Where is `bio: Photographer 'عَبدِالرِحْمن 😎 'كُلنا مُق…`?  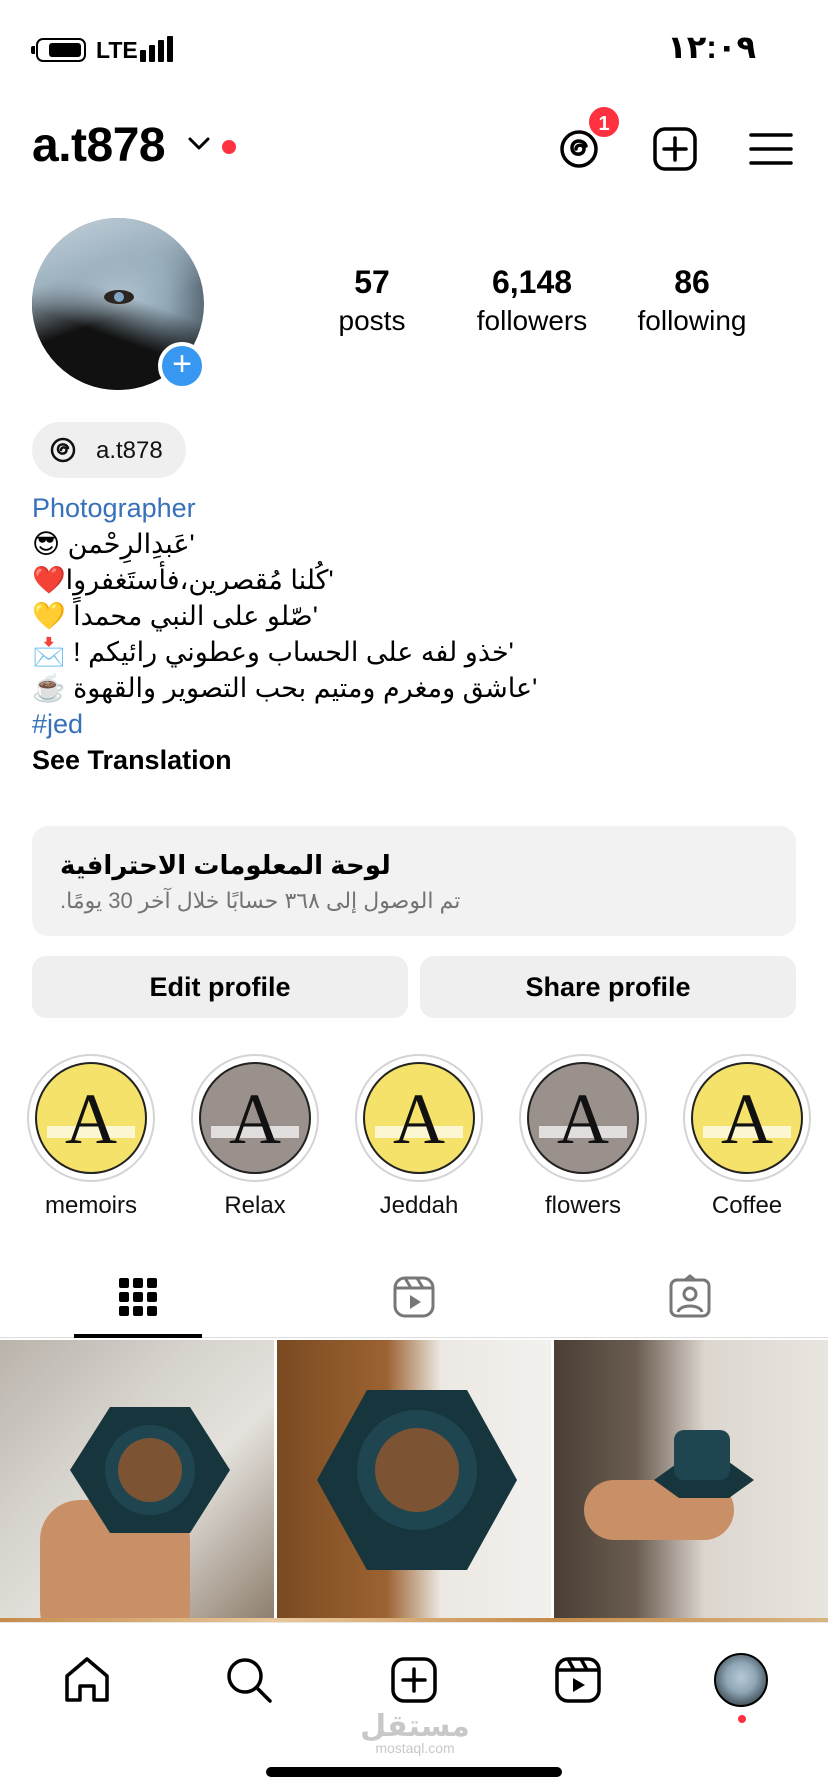 bio: Photographer 'عَبدِالرِحْمن 😎 'كُلنا مُق… is located at coordinates (412, 634).